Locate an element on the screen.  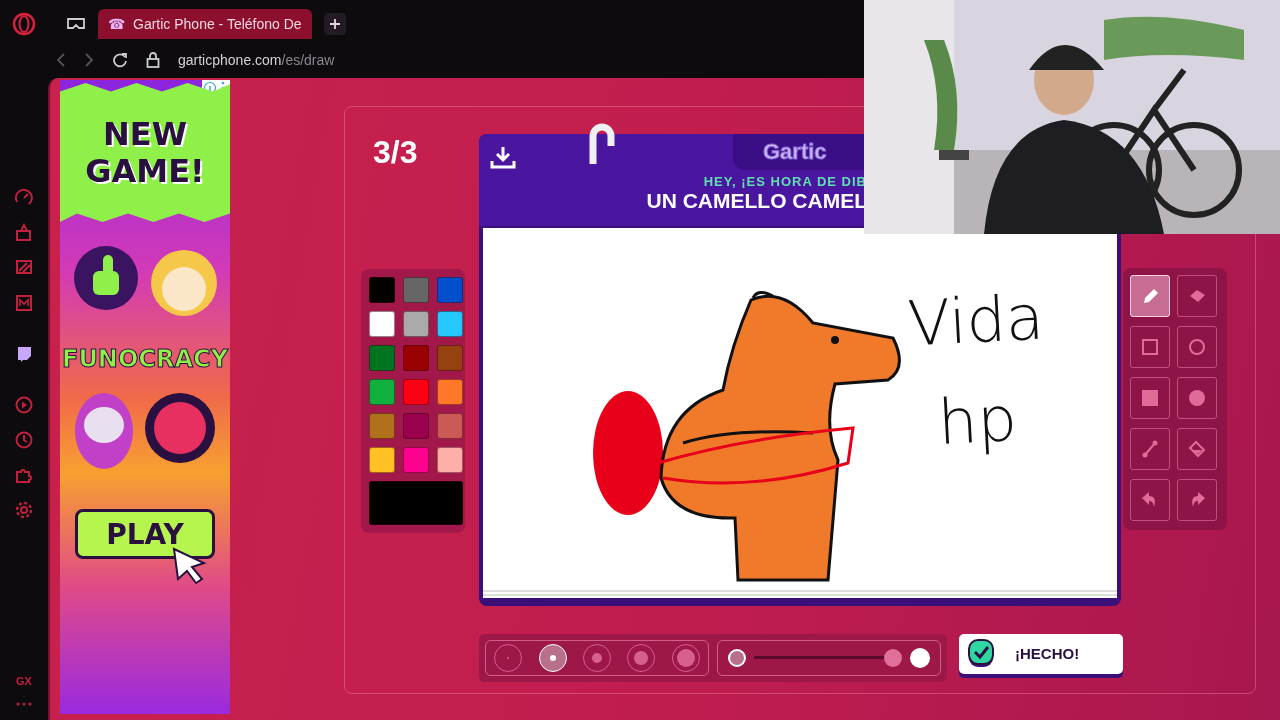
gartic-logo: Gartic is located at coordinates (795, 152).